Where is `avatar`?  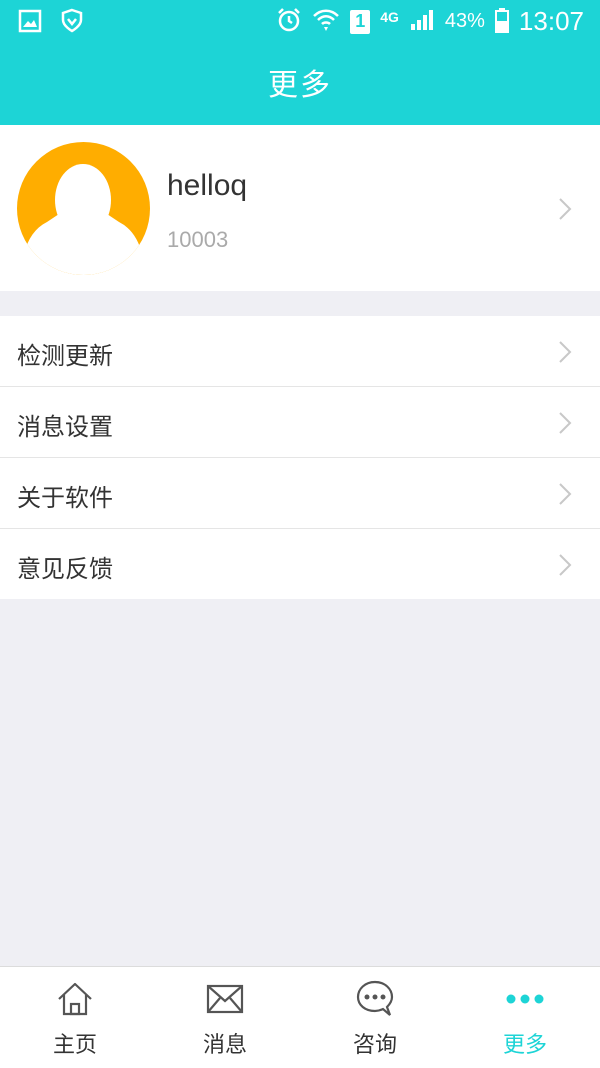 avatar is located at coordinates (83, 208).